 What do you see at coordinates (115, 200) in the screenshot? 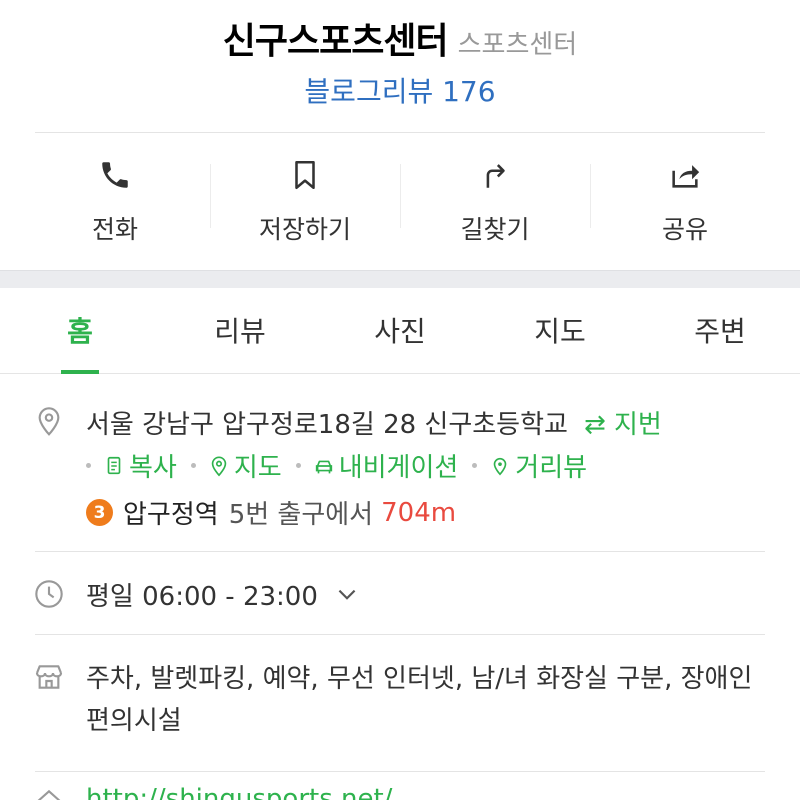
I see `call-button: 전화` at bounding box center [115, 200].